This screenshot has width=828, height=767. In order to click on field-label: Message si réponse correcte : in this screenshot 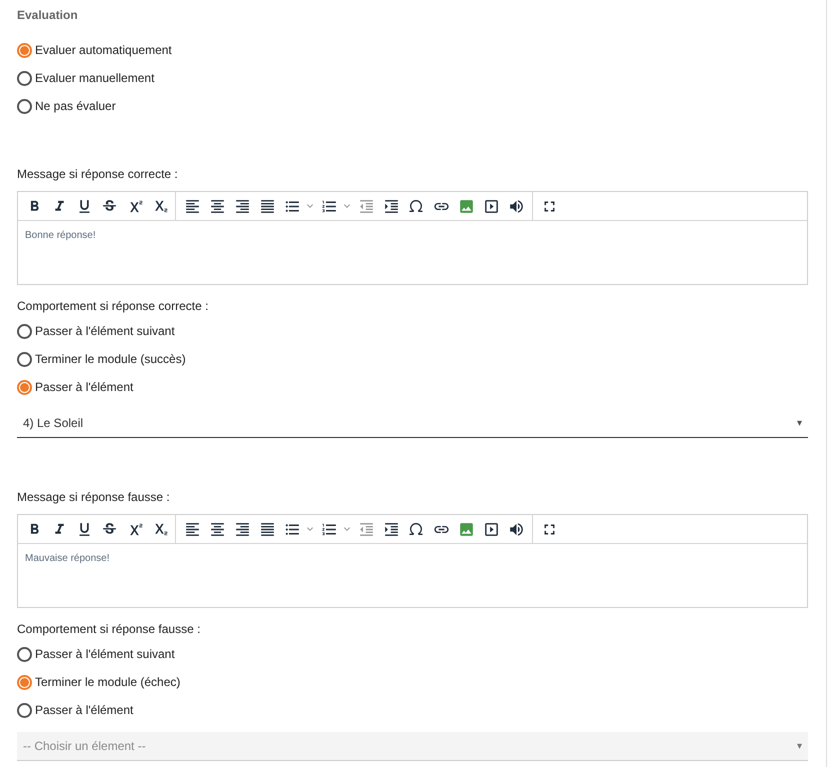, I will do `click(98, 174)`.